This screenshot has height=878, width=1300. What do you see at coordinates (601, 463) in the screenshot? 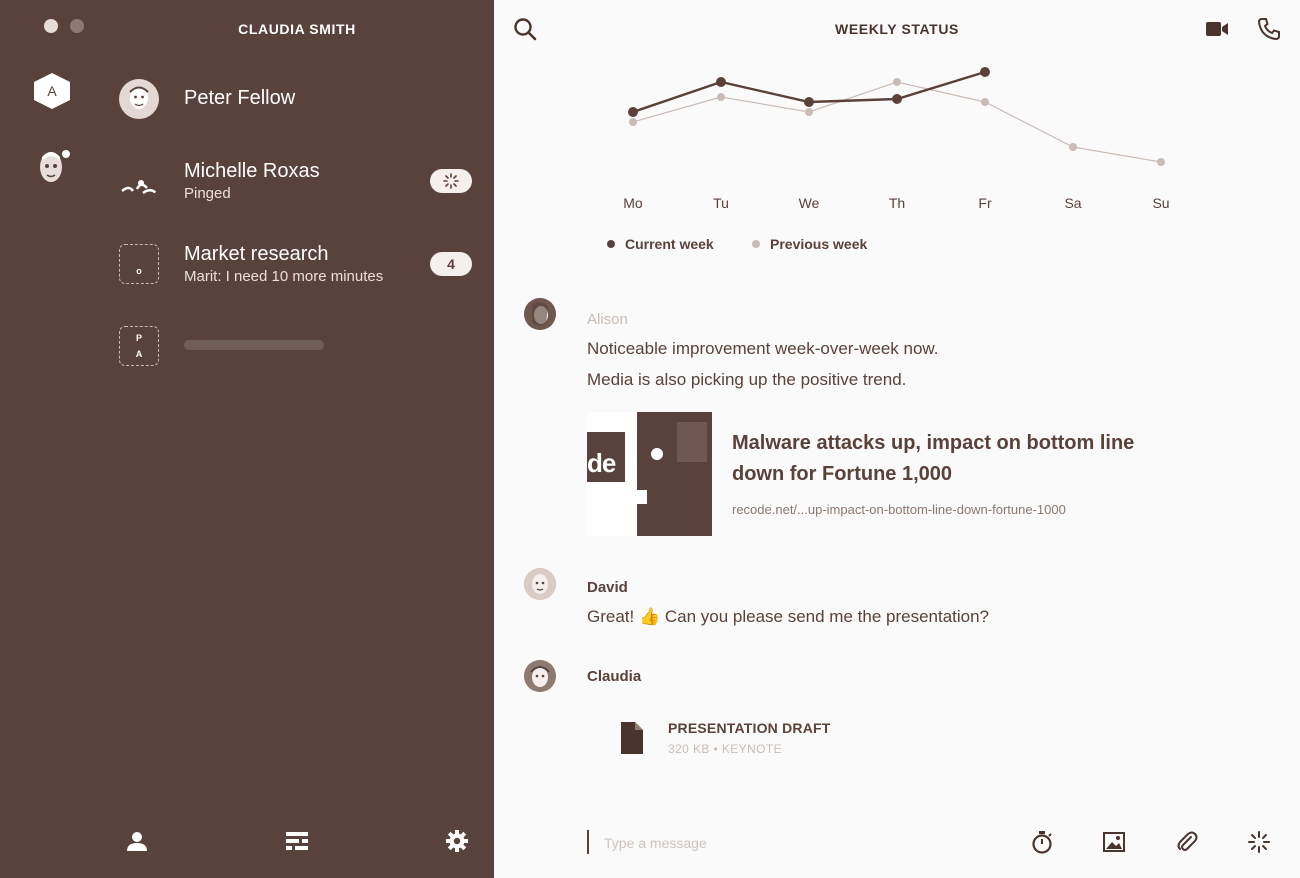
I see `link-preview-image-text: de` at bounding box center [601, 463].